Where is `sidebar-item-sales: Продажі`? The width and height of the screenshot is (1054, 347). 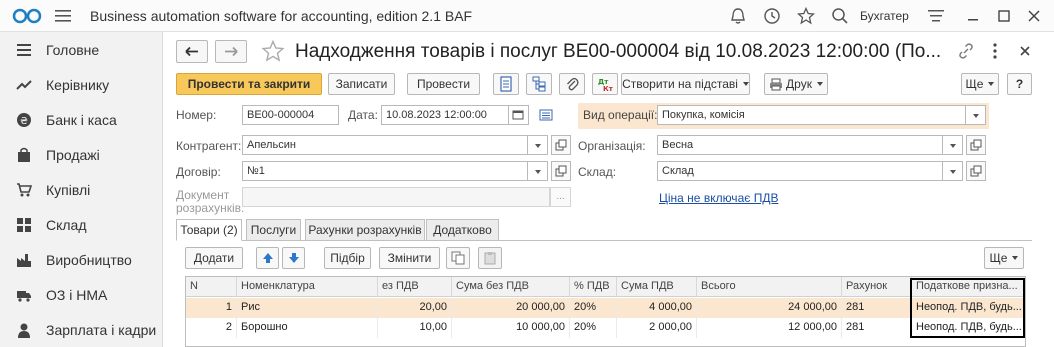
sidebar-item-sales: Продажі is located at coordinates (81, 154).